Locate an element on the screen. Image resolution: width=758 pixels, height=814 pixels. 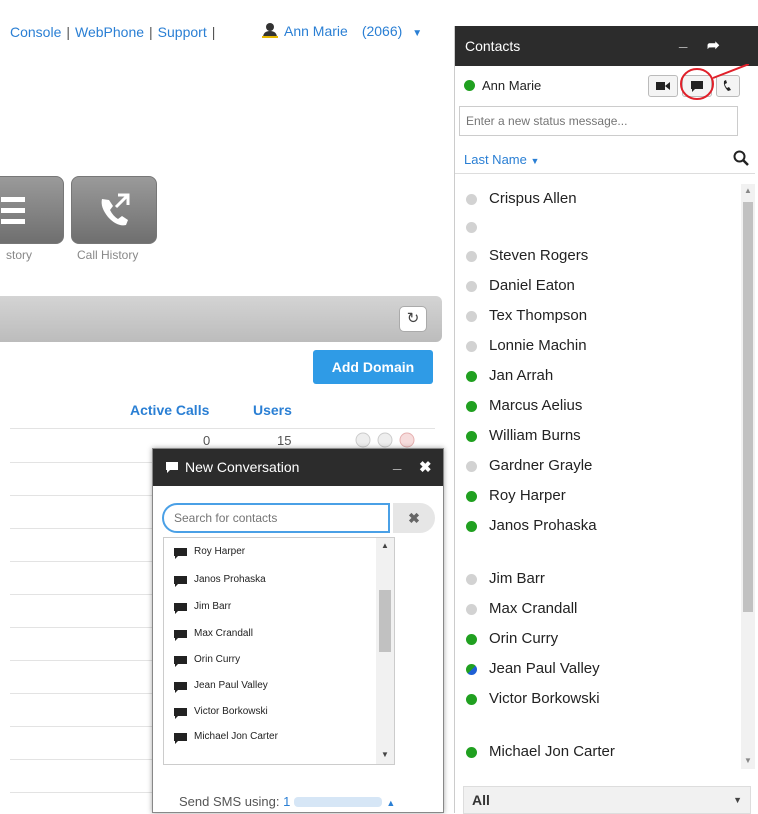
conversation-contact-name: Janos Prohaska is located at coordinates (230, 579).